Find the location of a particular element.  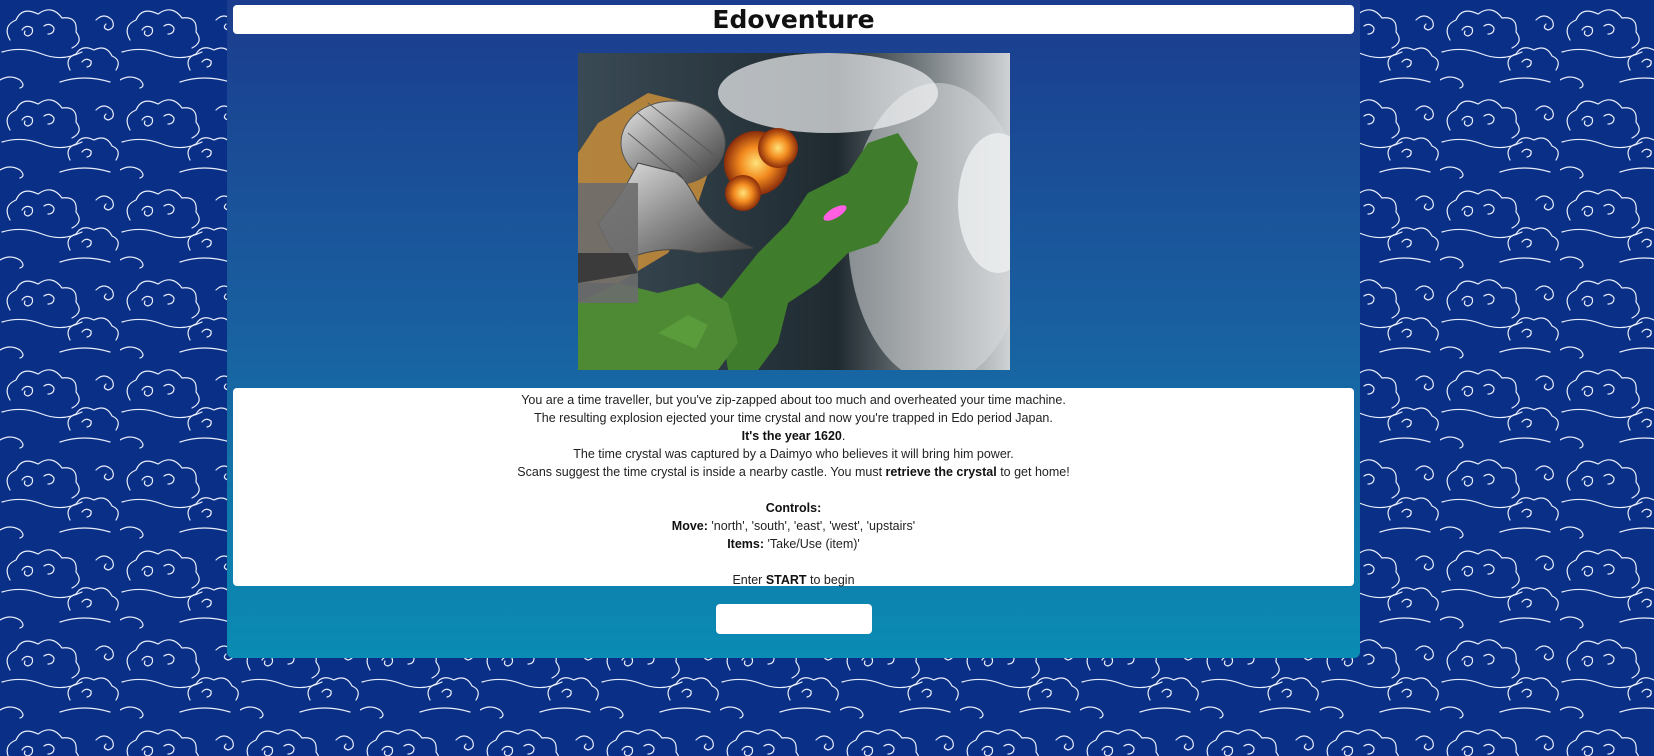

page-title: Edoventure is located at coordinates (793, 19).